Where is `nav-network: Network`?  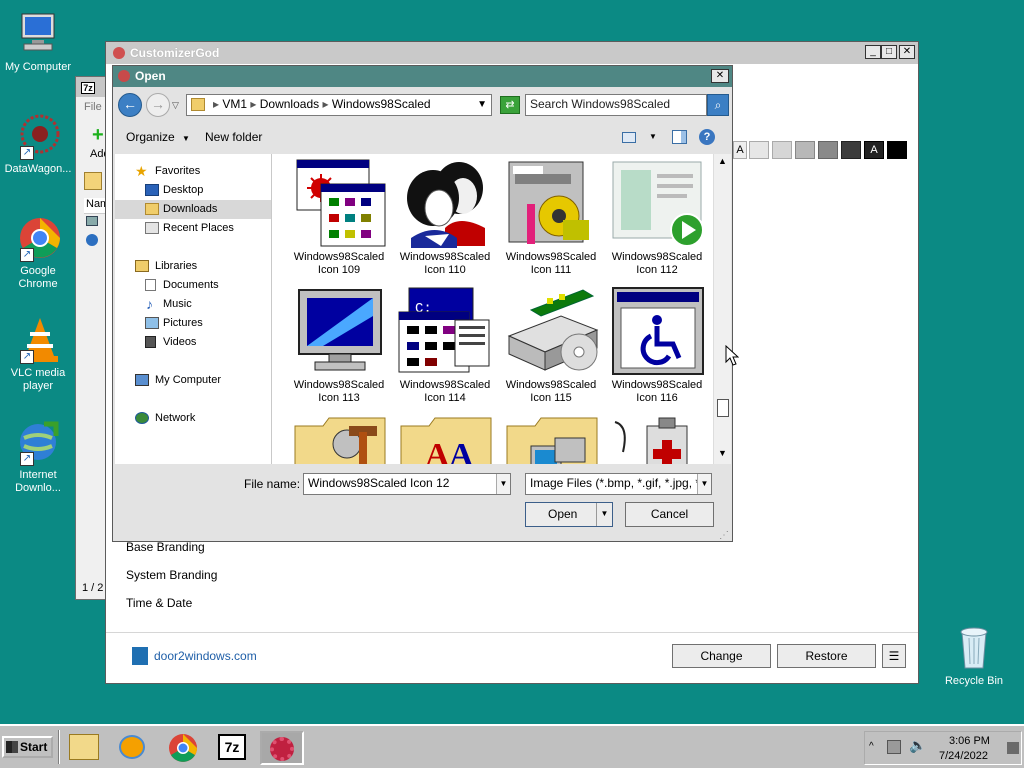 nav-network: Network is located at coordinates (193, 418).